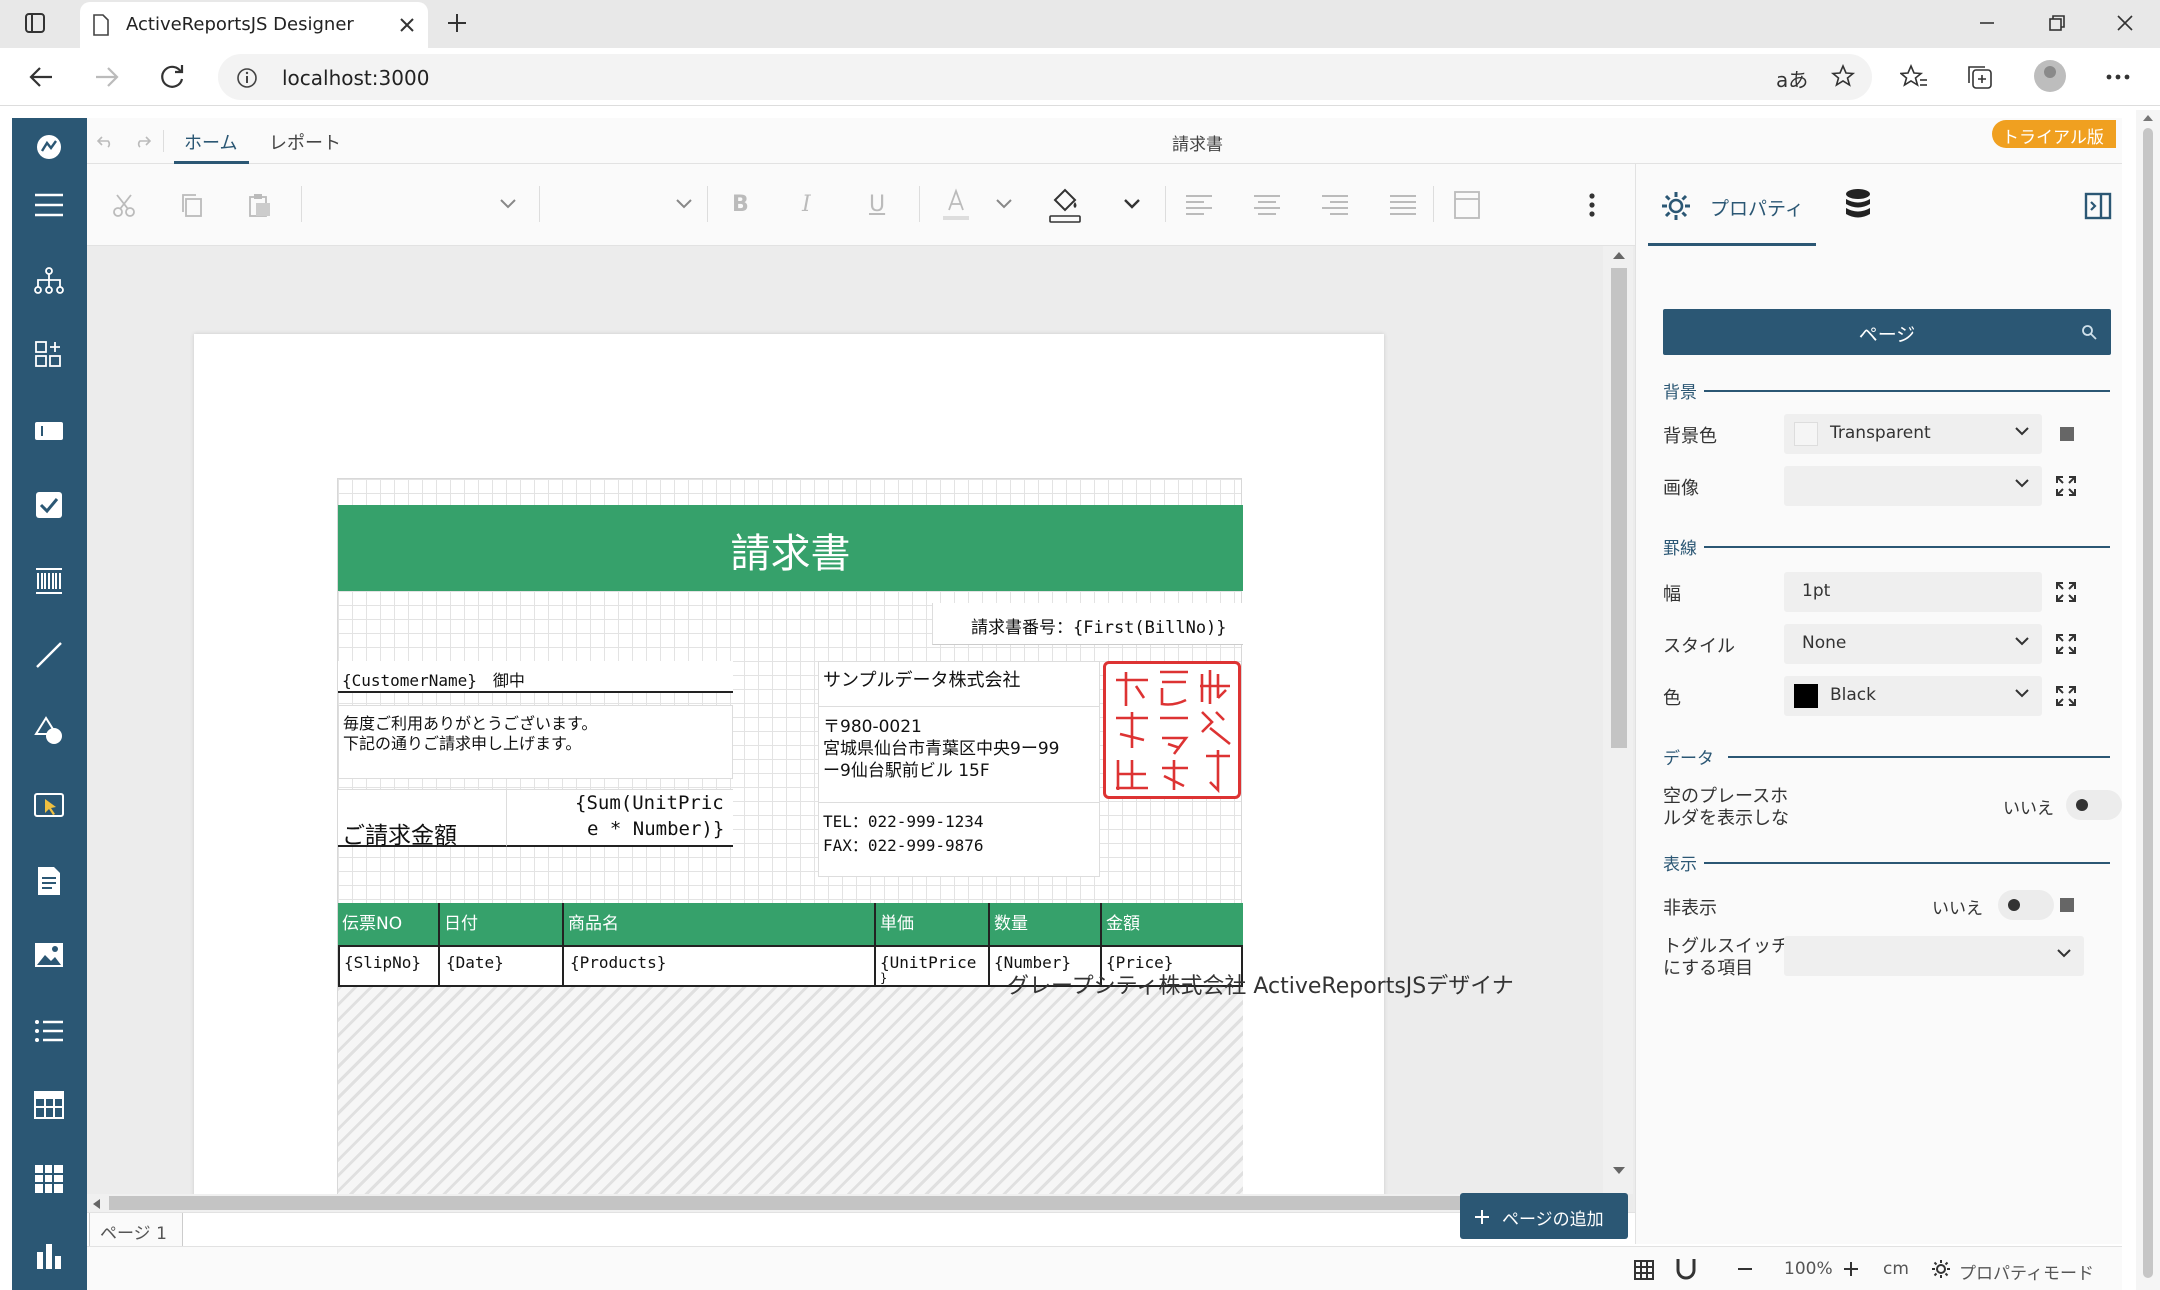  What do you see at coordinates (407, 25) in the screenshot?
I see `close-tab-icon` at bounding box center [407, 25].